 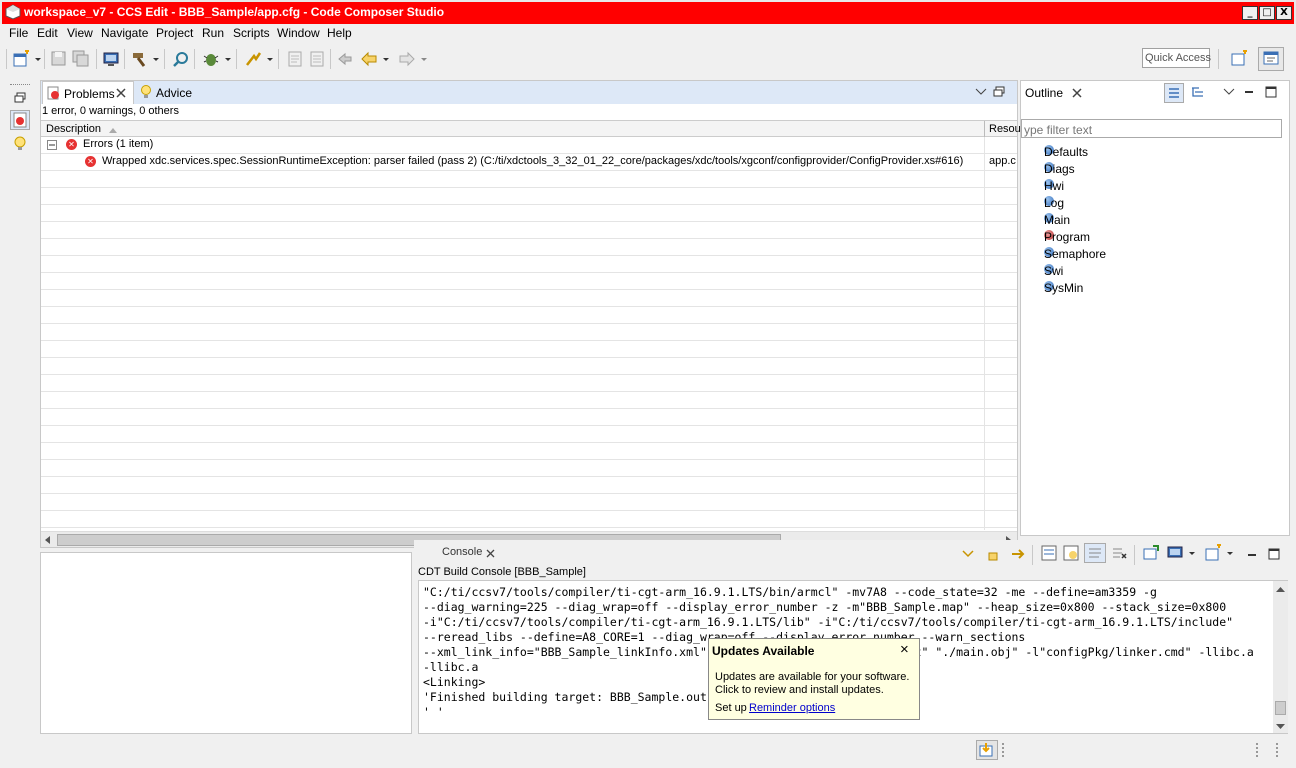 What do you see at coordinates (1119, 553) in the screenshot?
I see `remove-all-icon` at bounding box center [1119, 553].